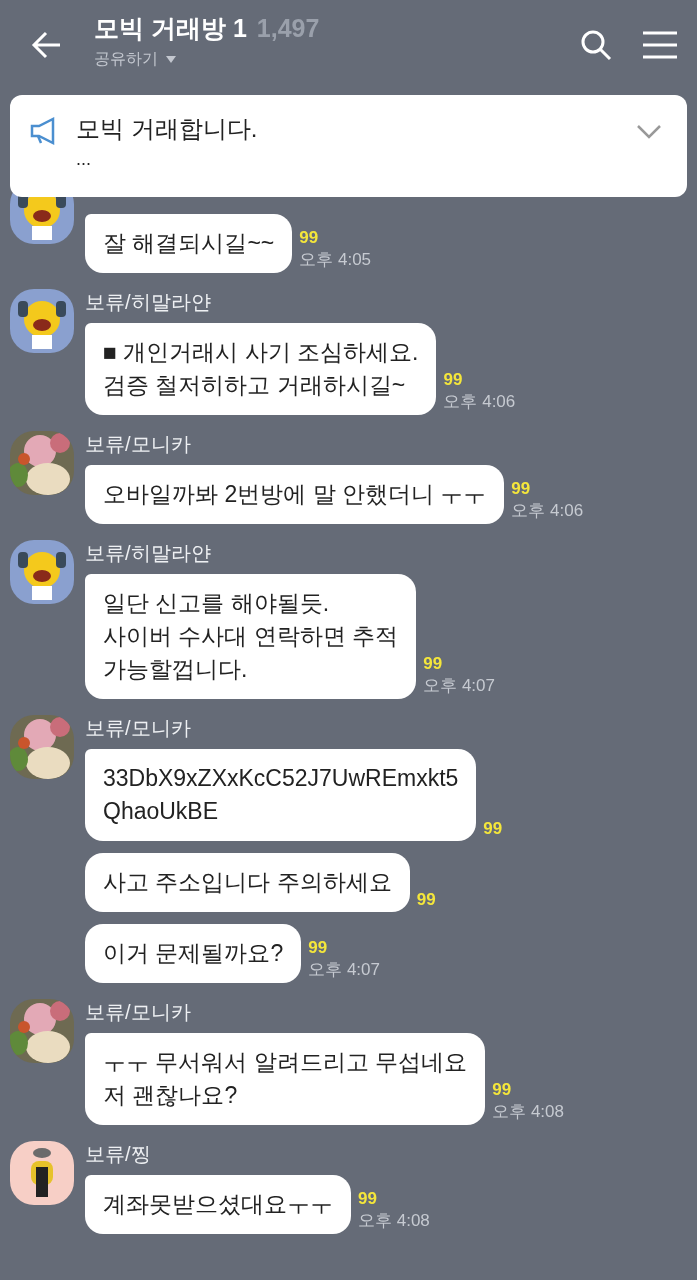 This screenshot has height=1280, width=697. Describe the element at coordinates (285, 1079) in the screenshot. I see `message-bubble: ㅜㅜ 무서워서 알려드리고 무섭네요 저 괜찮나요?` at that location.